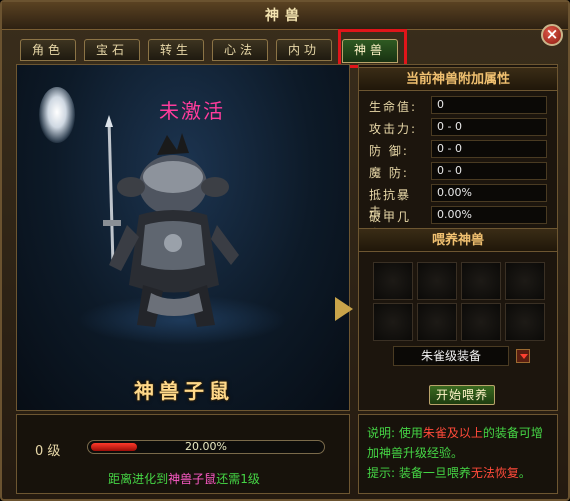  Describe the element at coordinates (238, 479) in the screenshot. I see `evolve-suffix: 还需1级` at that location.